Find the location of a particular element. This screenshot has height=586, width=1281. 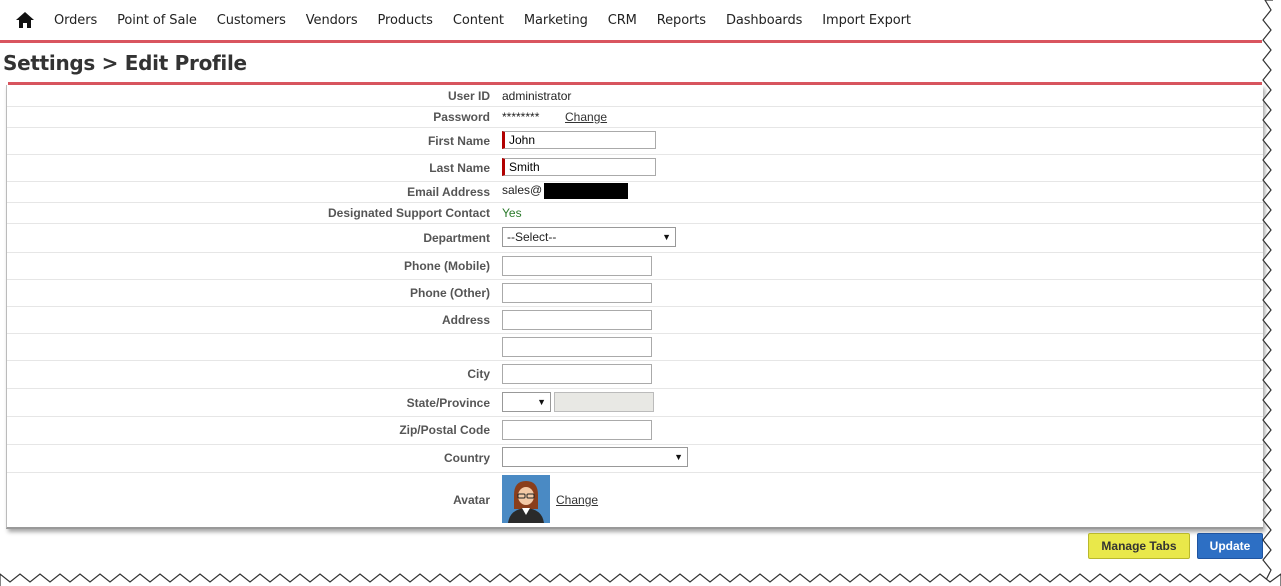

row-phone-mobile: Phone (Mobile) is located at coordinates (635, 266).